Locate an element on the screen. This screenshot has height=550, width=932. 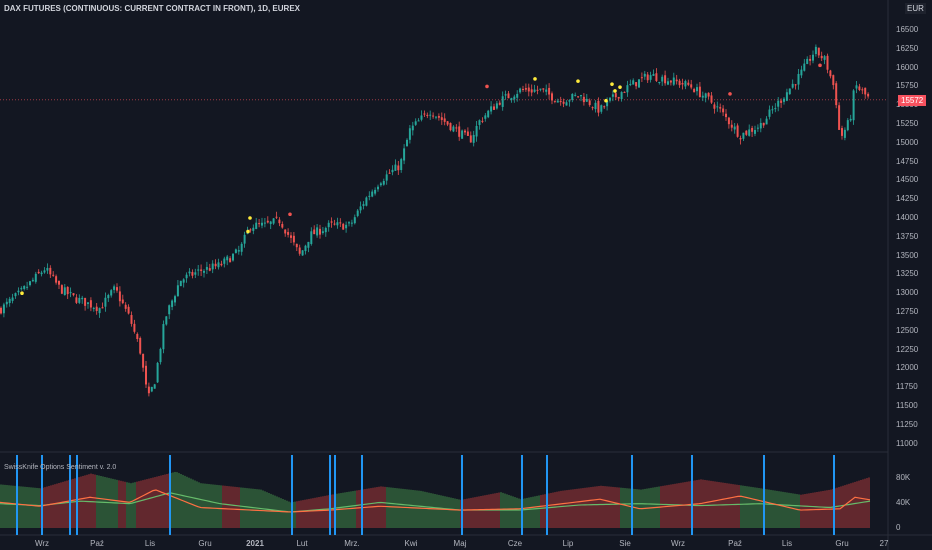
signal-dot is located at coordinates (535, 79).